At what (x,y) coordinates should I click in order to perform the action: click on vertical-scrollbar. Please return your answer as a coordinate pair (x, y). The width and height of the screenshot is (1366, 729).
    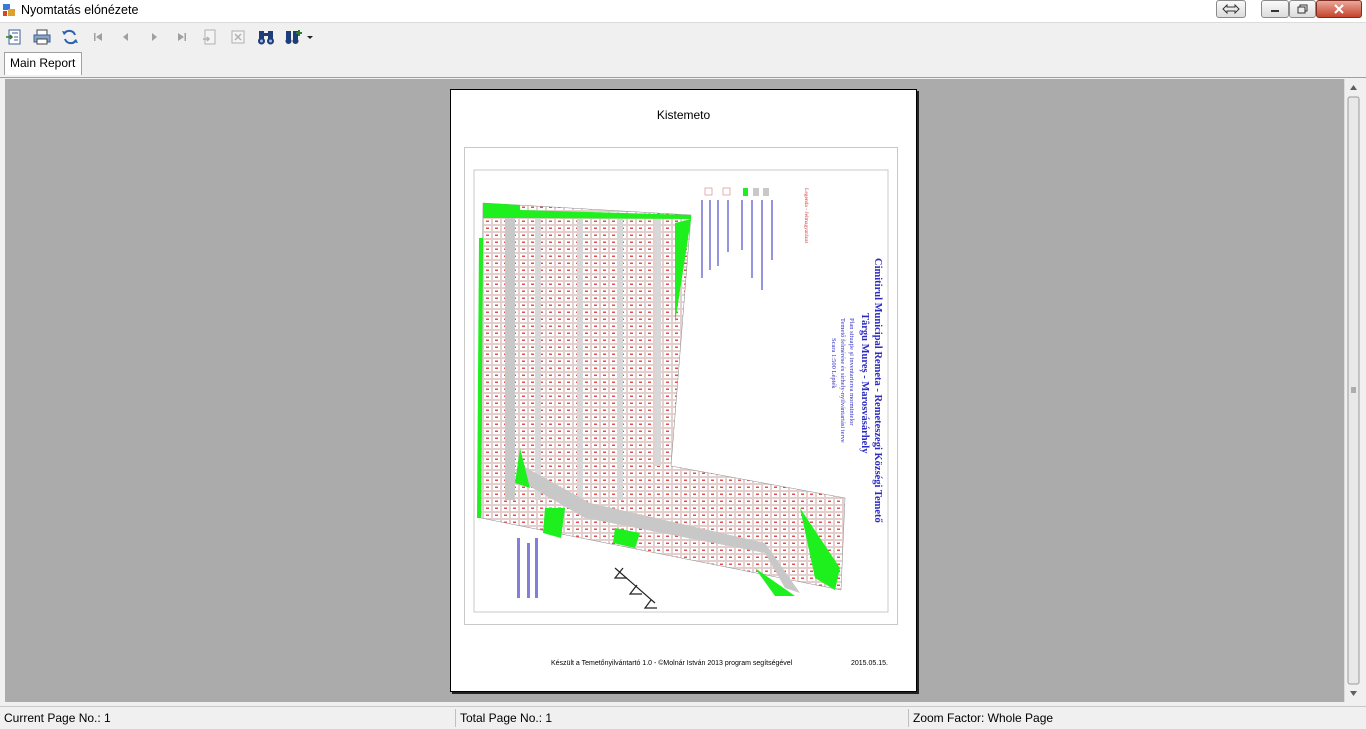
    Looking at the image, I should click on (1353, 390).